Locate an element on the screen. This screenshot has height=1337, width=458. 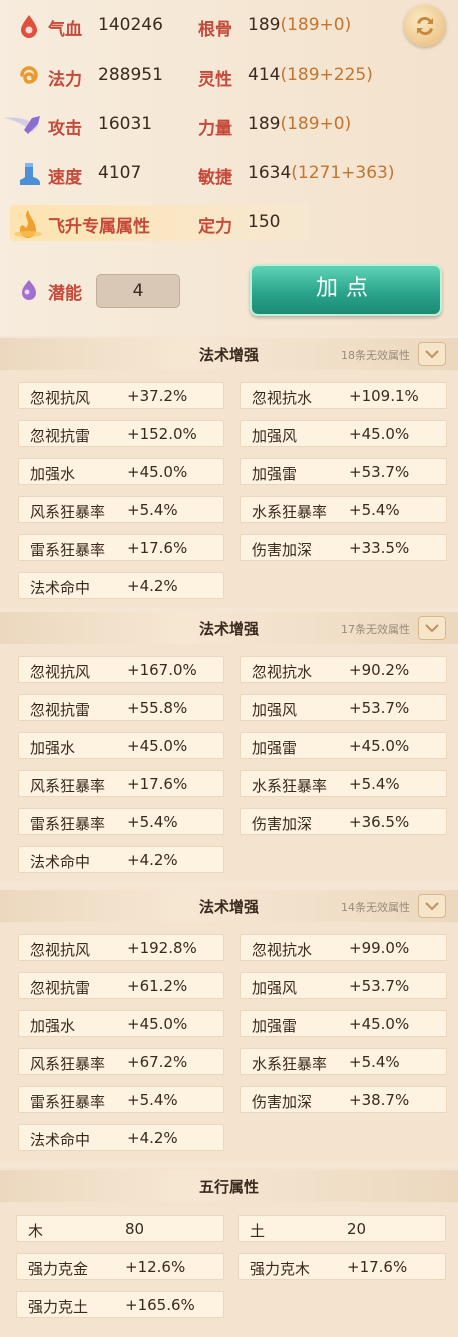
wuxing-value: 20 is located at coordinates (357, 1229).